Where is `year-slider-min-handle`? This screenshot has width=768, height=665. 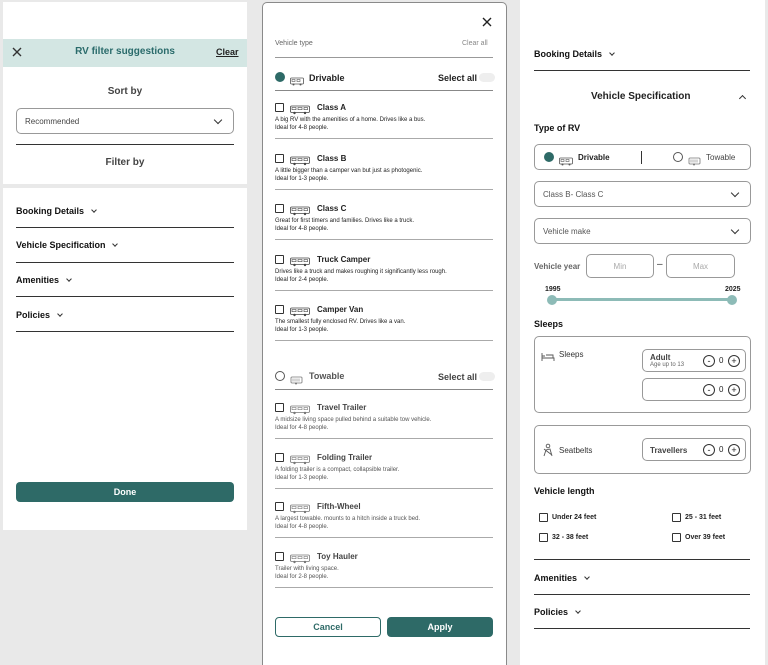
year-slider-min-handle is located at coordinates (552, 300).